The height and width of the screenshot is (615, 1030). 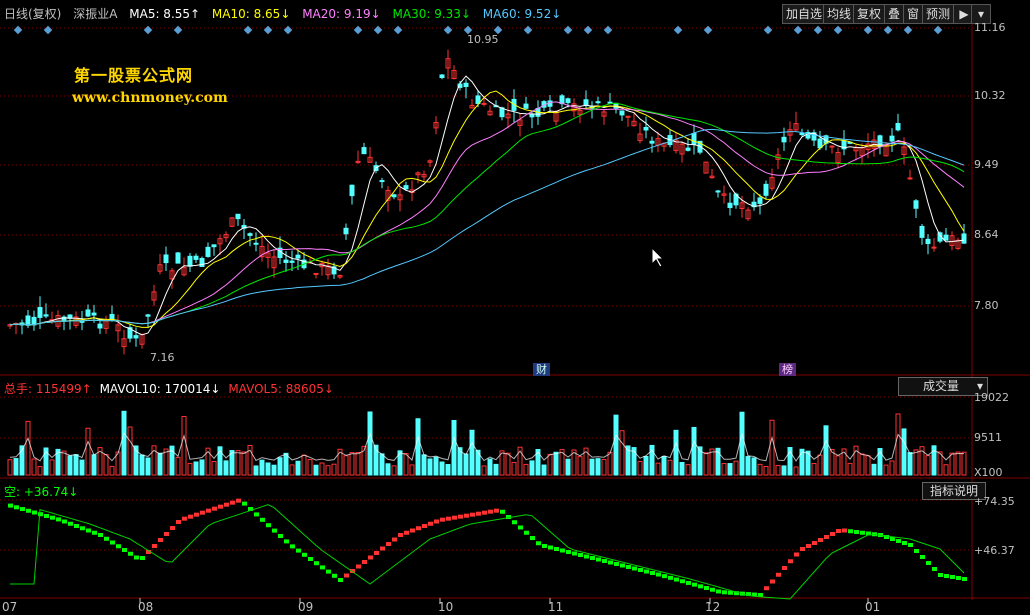 What do you see at coordinates (839, 14) in the screenshot?
I see `ma-line-button: 均线` at bounding box center [839, 14].